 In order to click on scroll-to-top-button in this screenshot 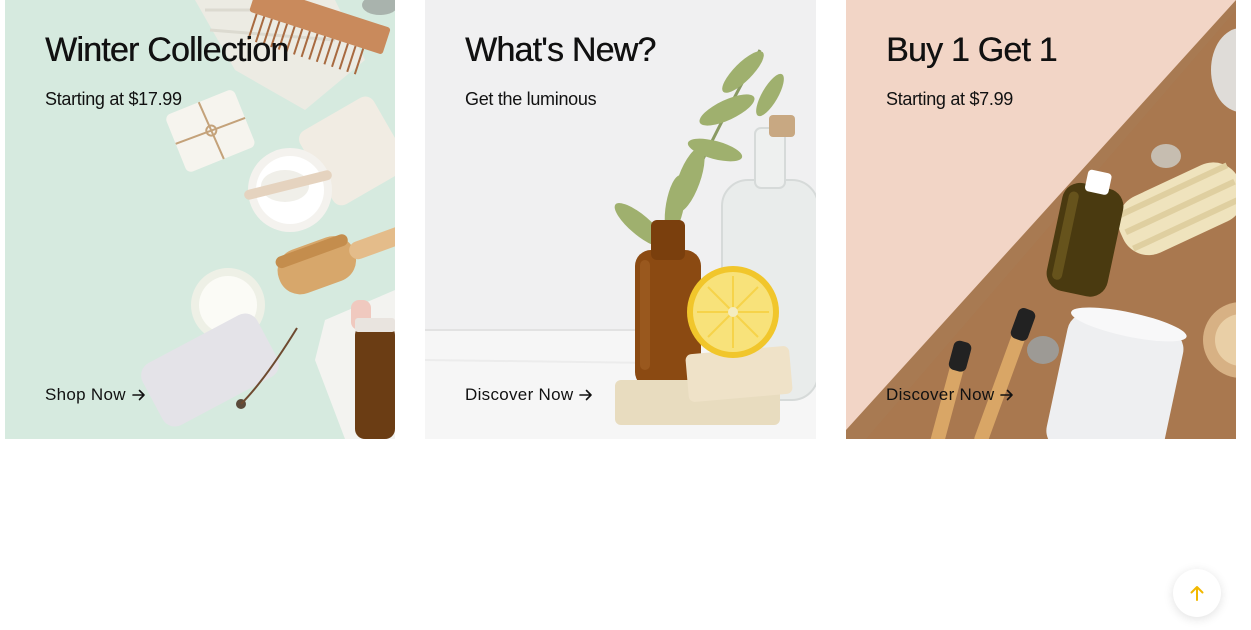, I will do `click(1197, 593)`.